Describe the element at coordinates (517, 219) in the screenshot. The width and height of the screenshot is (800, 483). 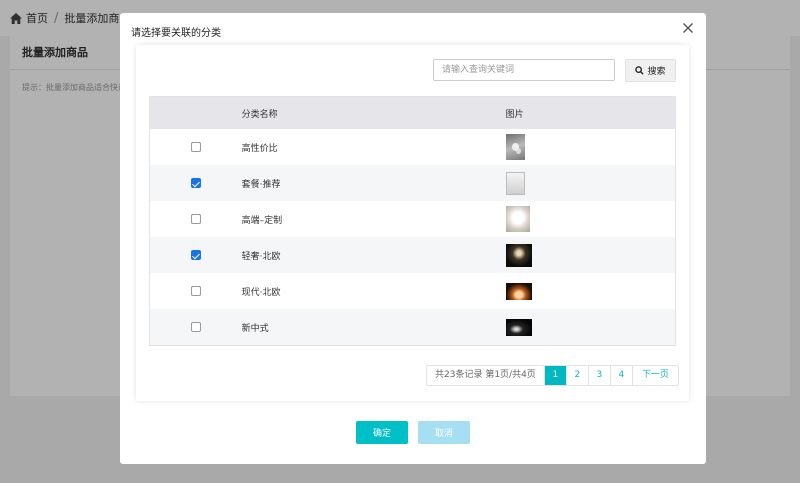
I see `thumb-crystal-chandelier-icon` at that location.